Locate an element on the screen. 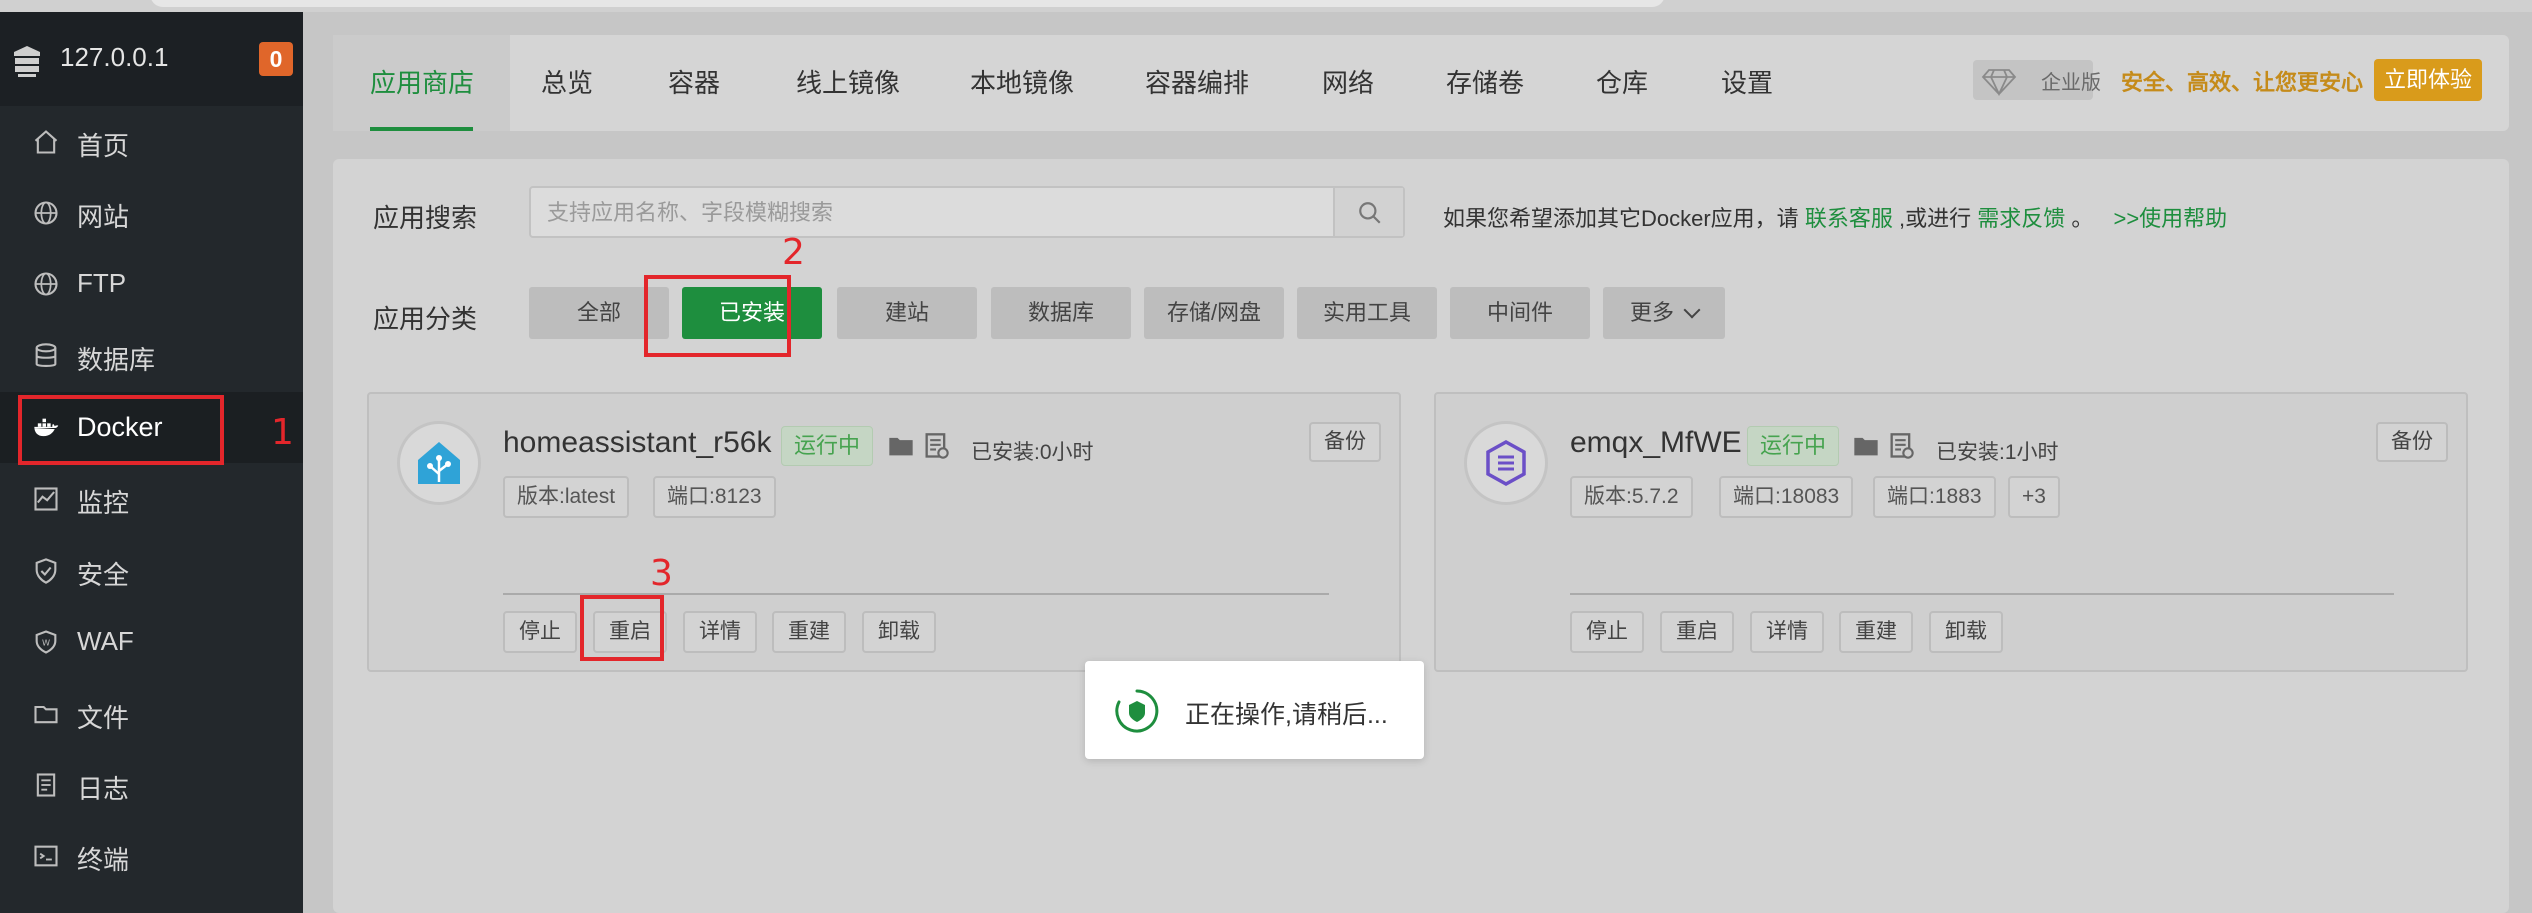  sidebar-item-home: 首页 is located at coordinates (151, 141).